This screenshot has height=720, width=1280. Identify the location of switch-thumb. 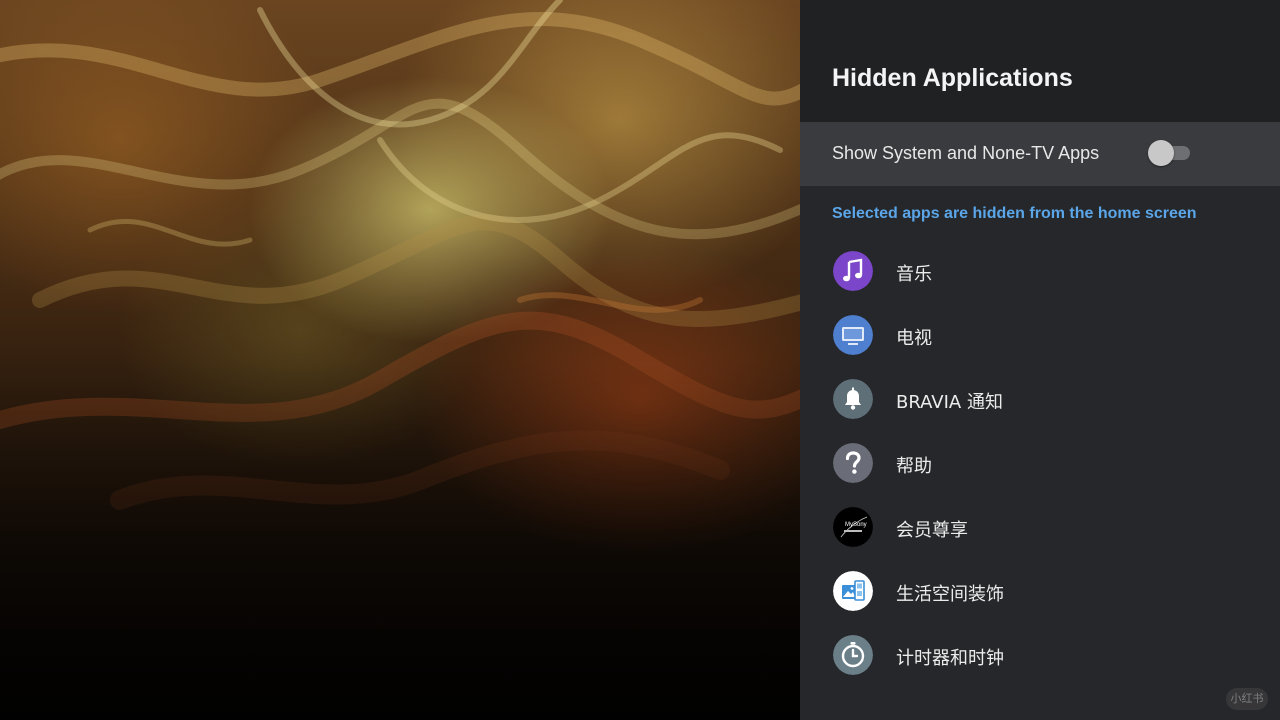
(1161, 153).